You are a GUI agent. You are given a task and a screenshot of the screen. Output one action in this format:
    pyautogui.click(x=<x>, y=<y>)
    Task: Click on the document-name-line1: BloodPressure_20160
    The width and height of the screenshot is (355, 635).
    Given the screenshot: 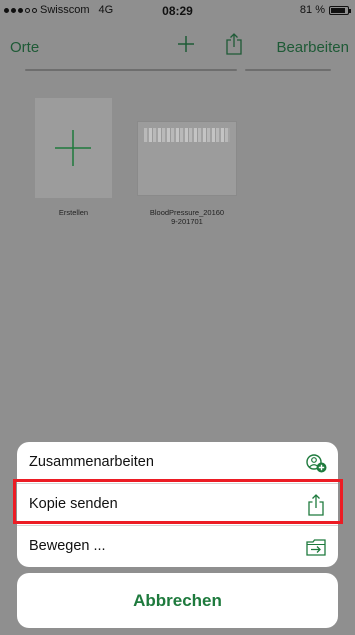 What is the action you would take?
    pyautogui.click(x=187, y=212)
    